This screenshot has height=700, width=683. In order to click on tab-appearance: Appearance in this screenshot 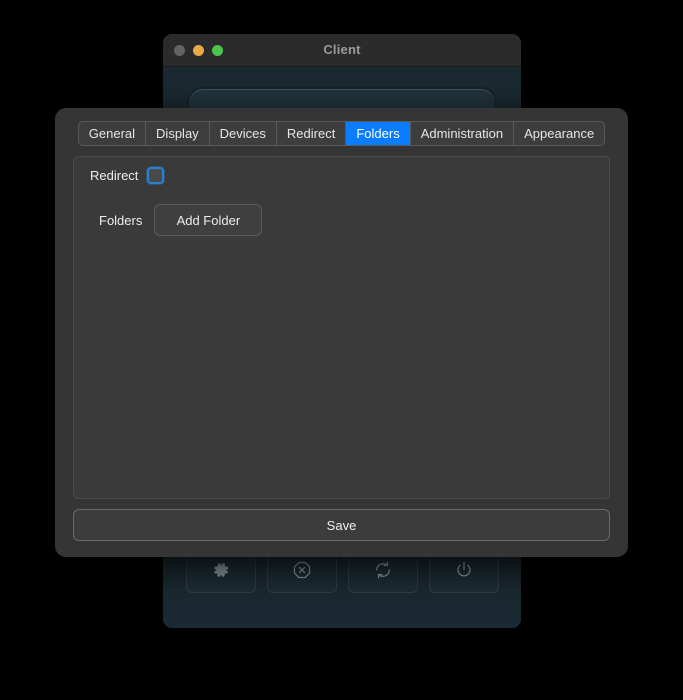, I will do `click(559, 133)`.